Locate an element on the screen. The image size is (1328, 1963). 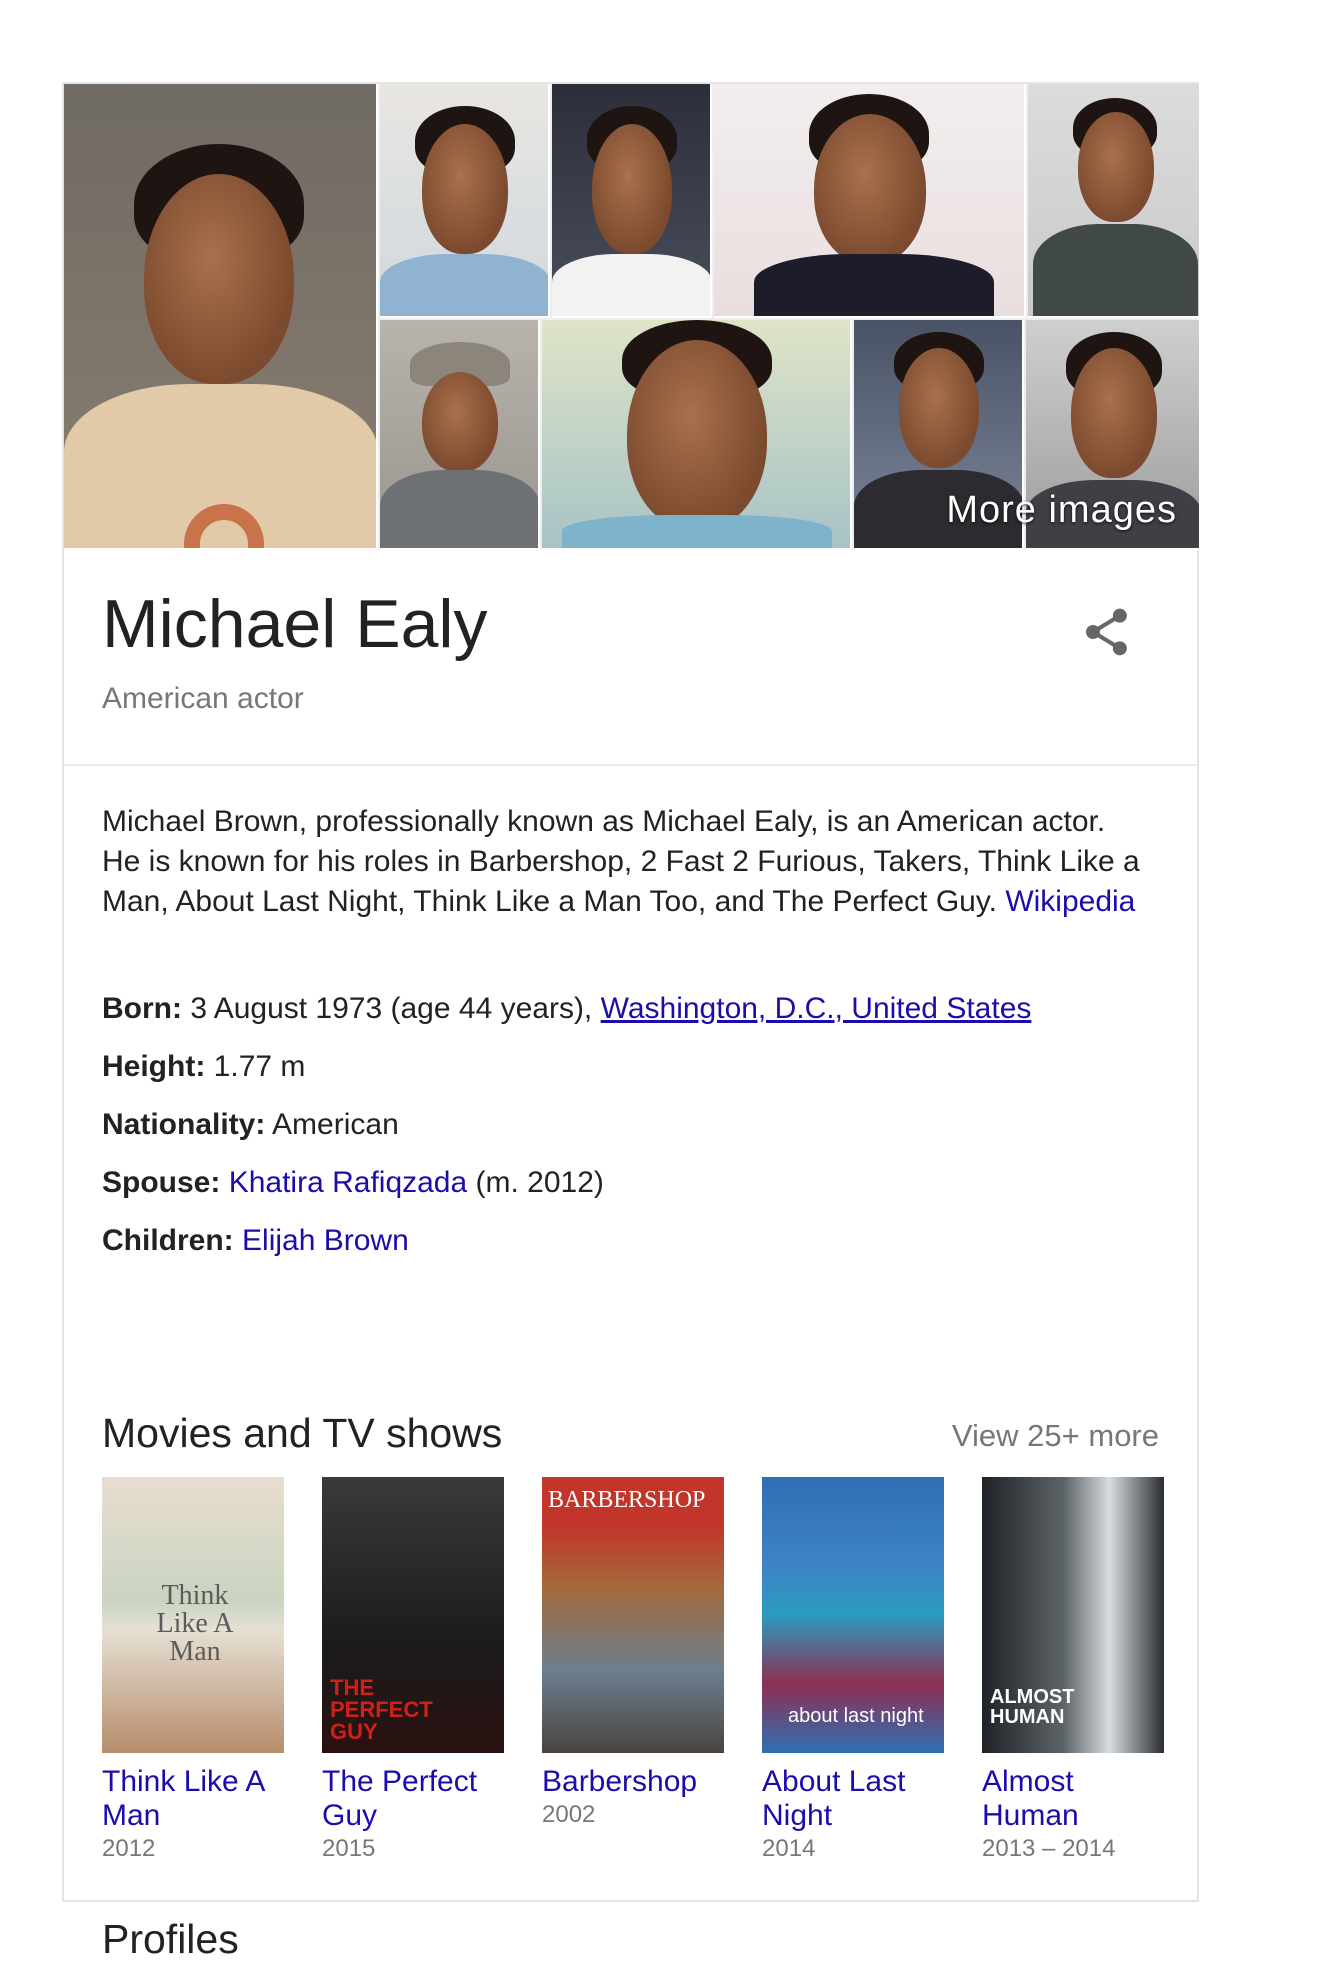
movie-poster: Think Like A Man is located at coordinates (193, 1615).